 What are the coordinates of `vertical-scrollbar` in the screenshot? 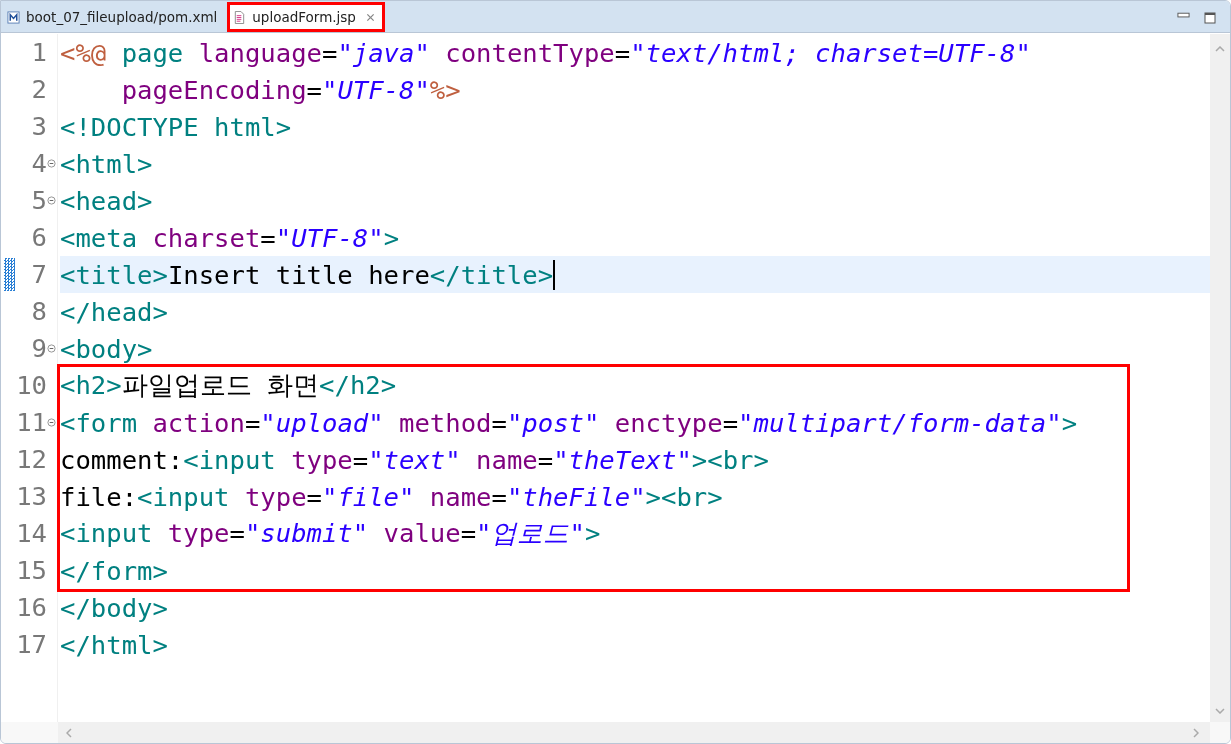 It's located at (1220, 378).